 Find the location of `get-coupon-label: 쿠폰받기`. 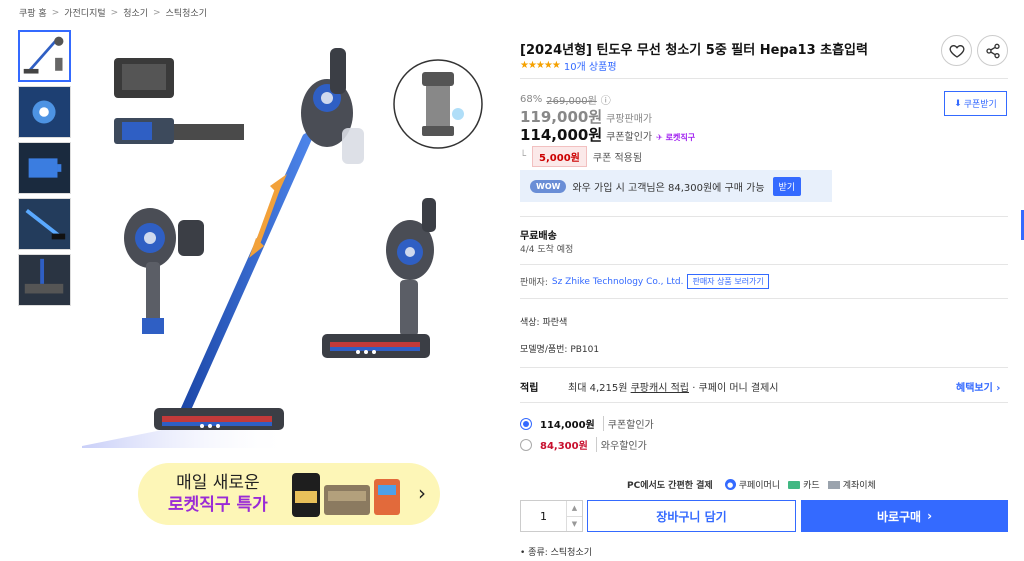

get-coupon-label: 쿠폰받기 is located at coordinates (980, 105).